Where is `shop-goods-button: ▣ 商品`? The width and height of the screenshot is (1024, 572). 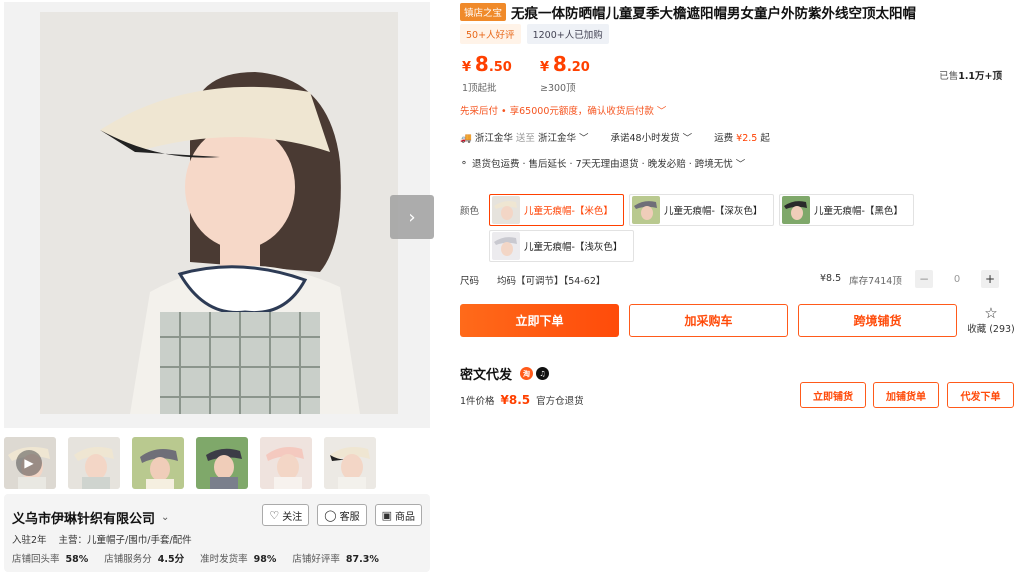 shop-goods-button: ▣ 商品 is located at coordinates (398, 515).